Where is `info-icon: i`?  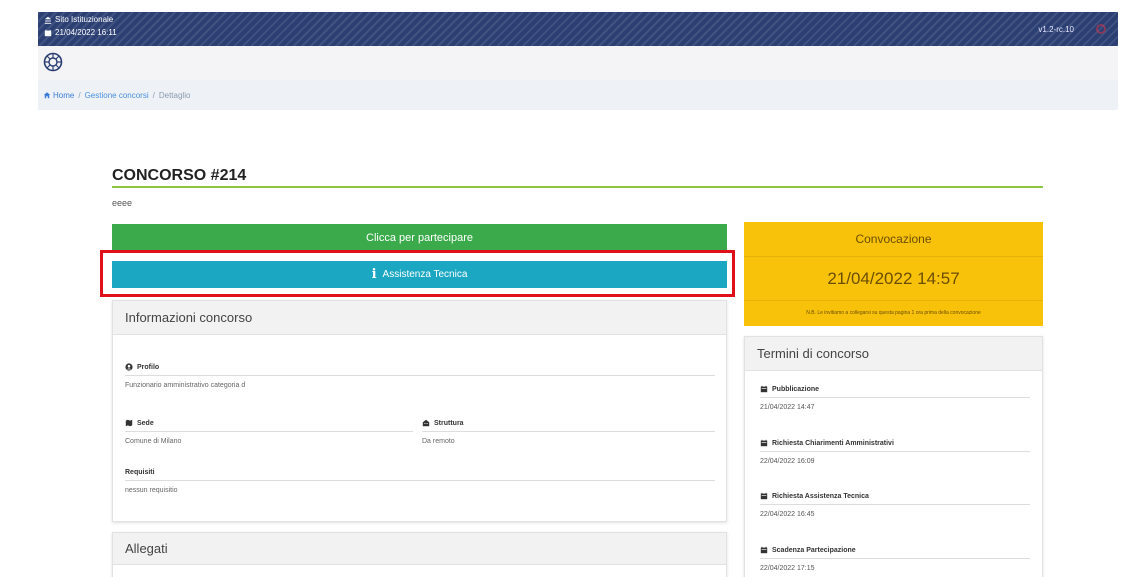
info-icon: i is located at coordinates (374, 274).